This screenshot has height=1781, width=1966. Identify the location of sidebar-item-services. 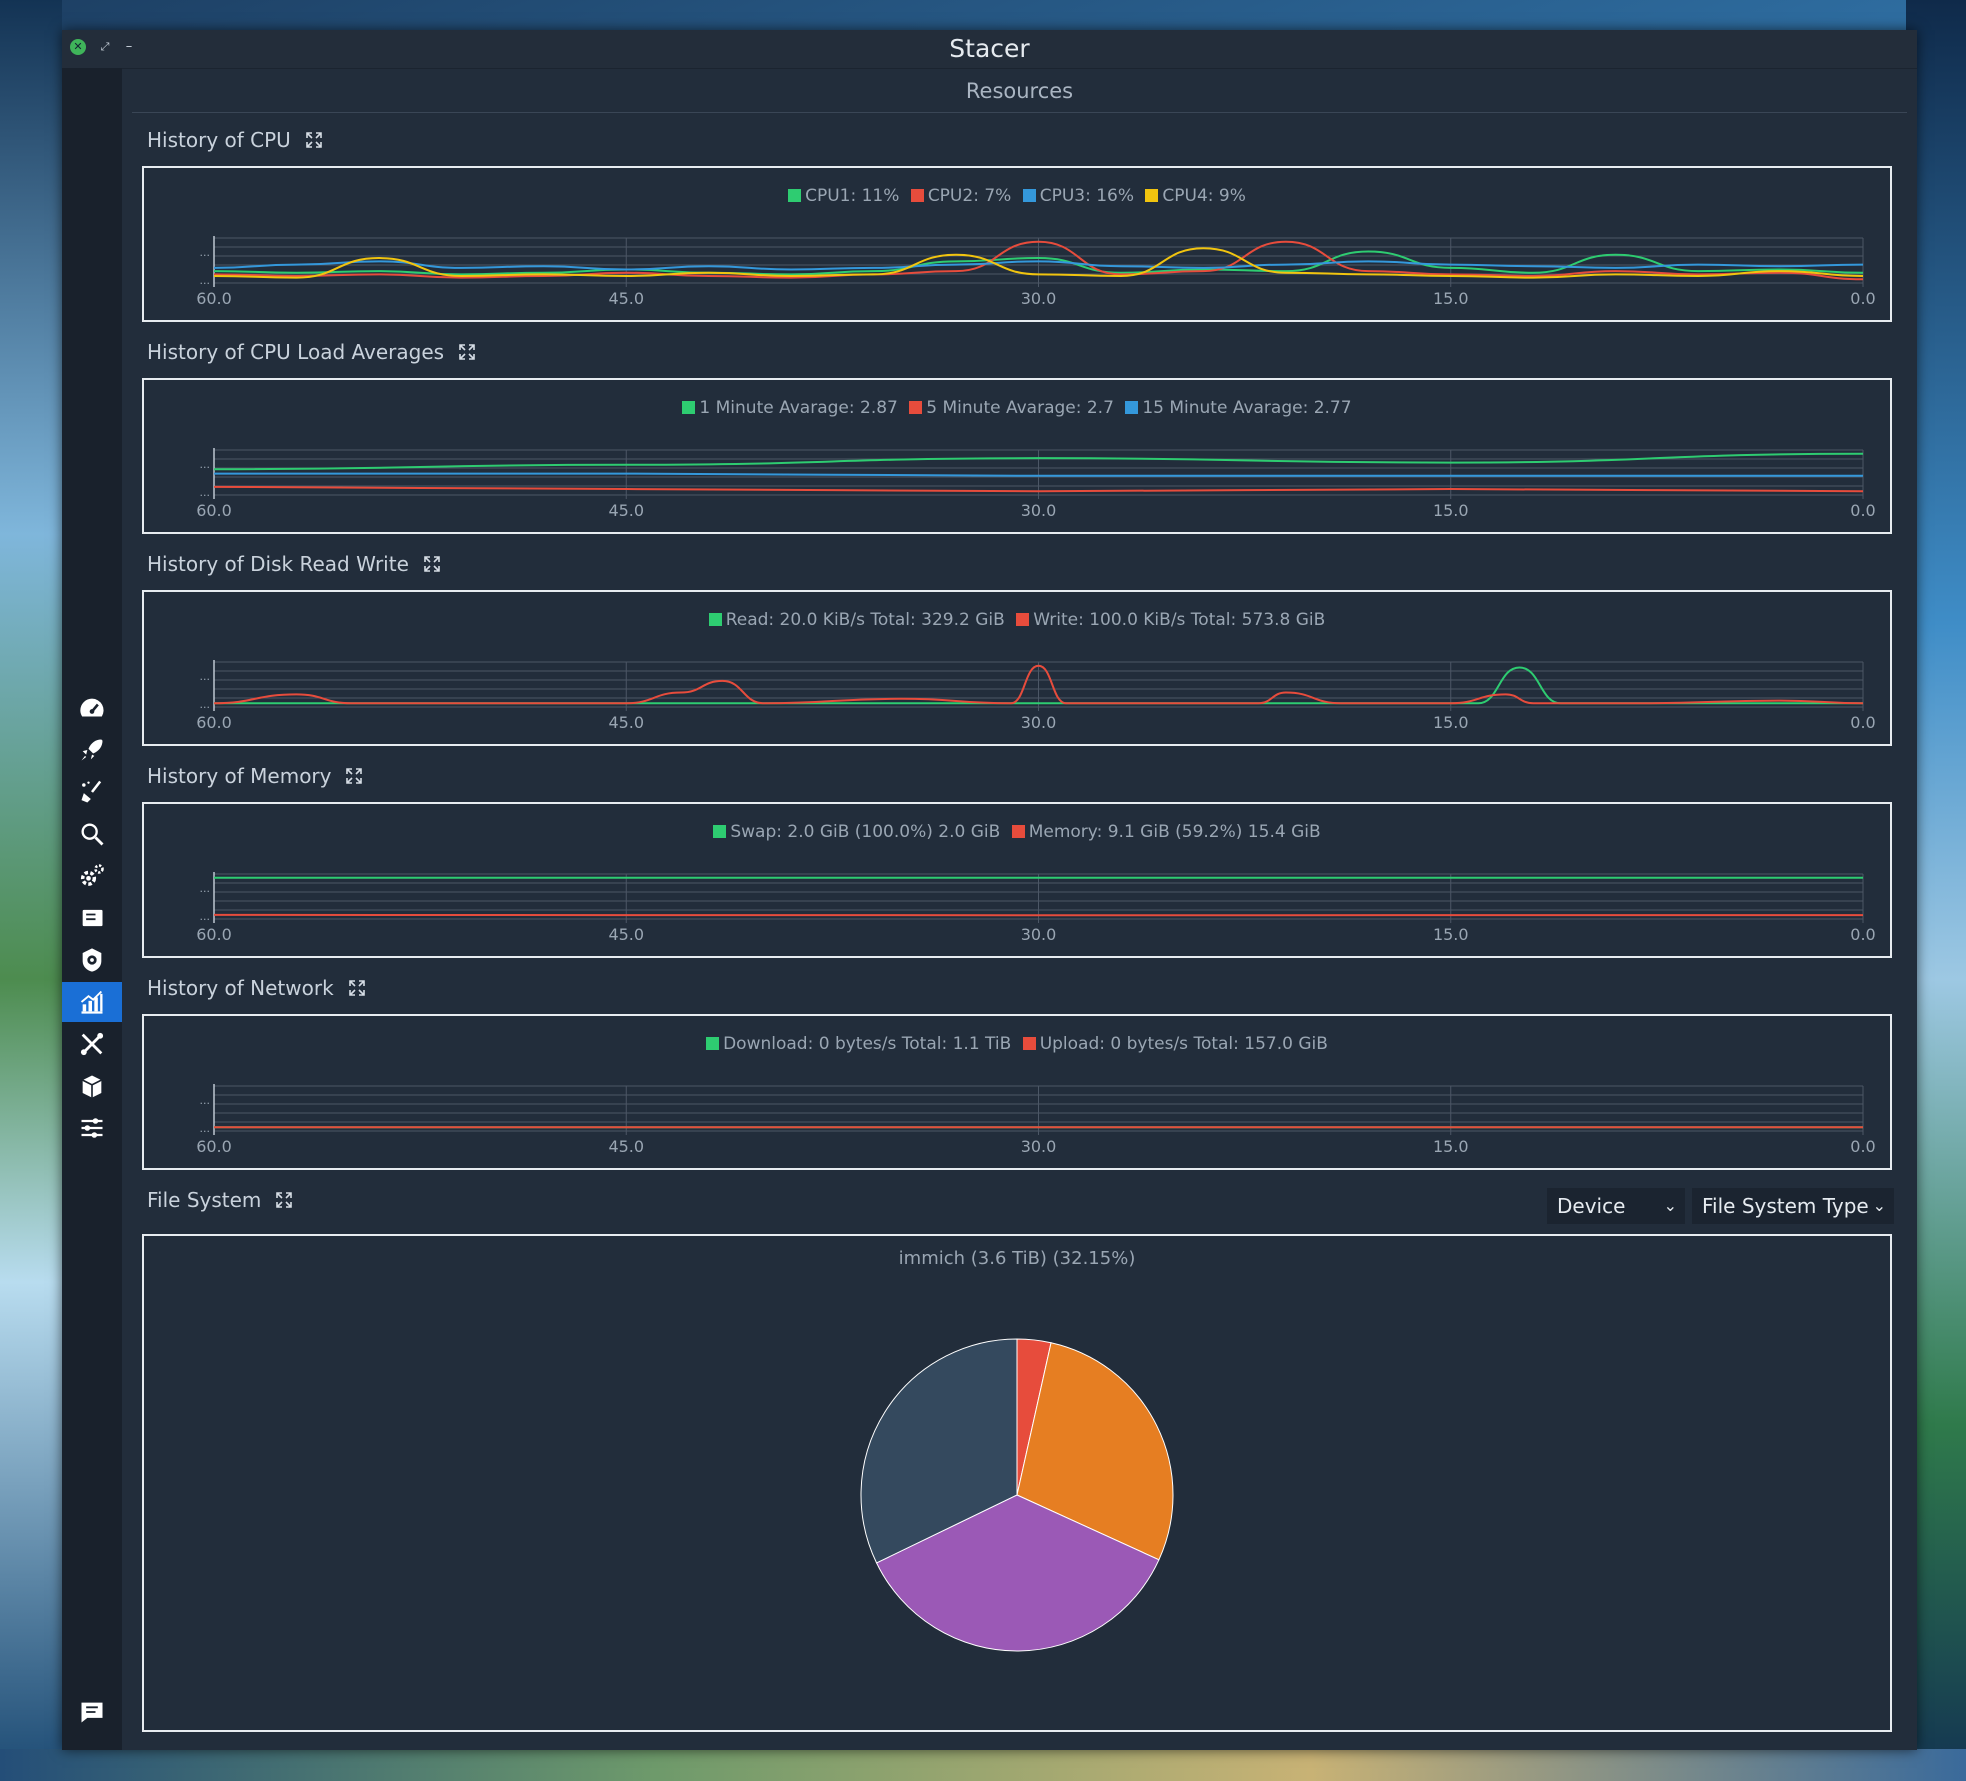
(92, 876).